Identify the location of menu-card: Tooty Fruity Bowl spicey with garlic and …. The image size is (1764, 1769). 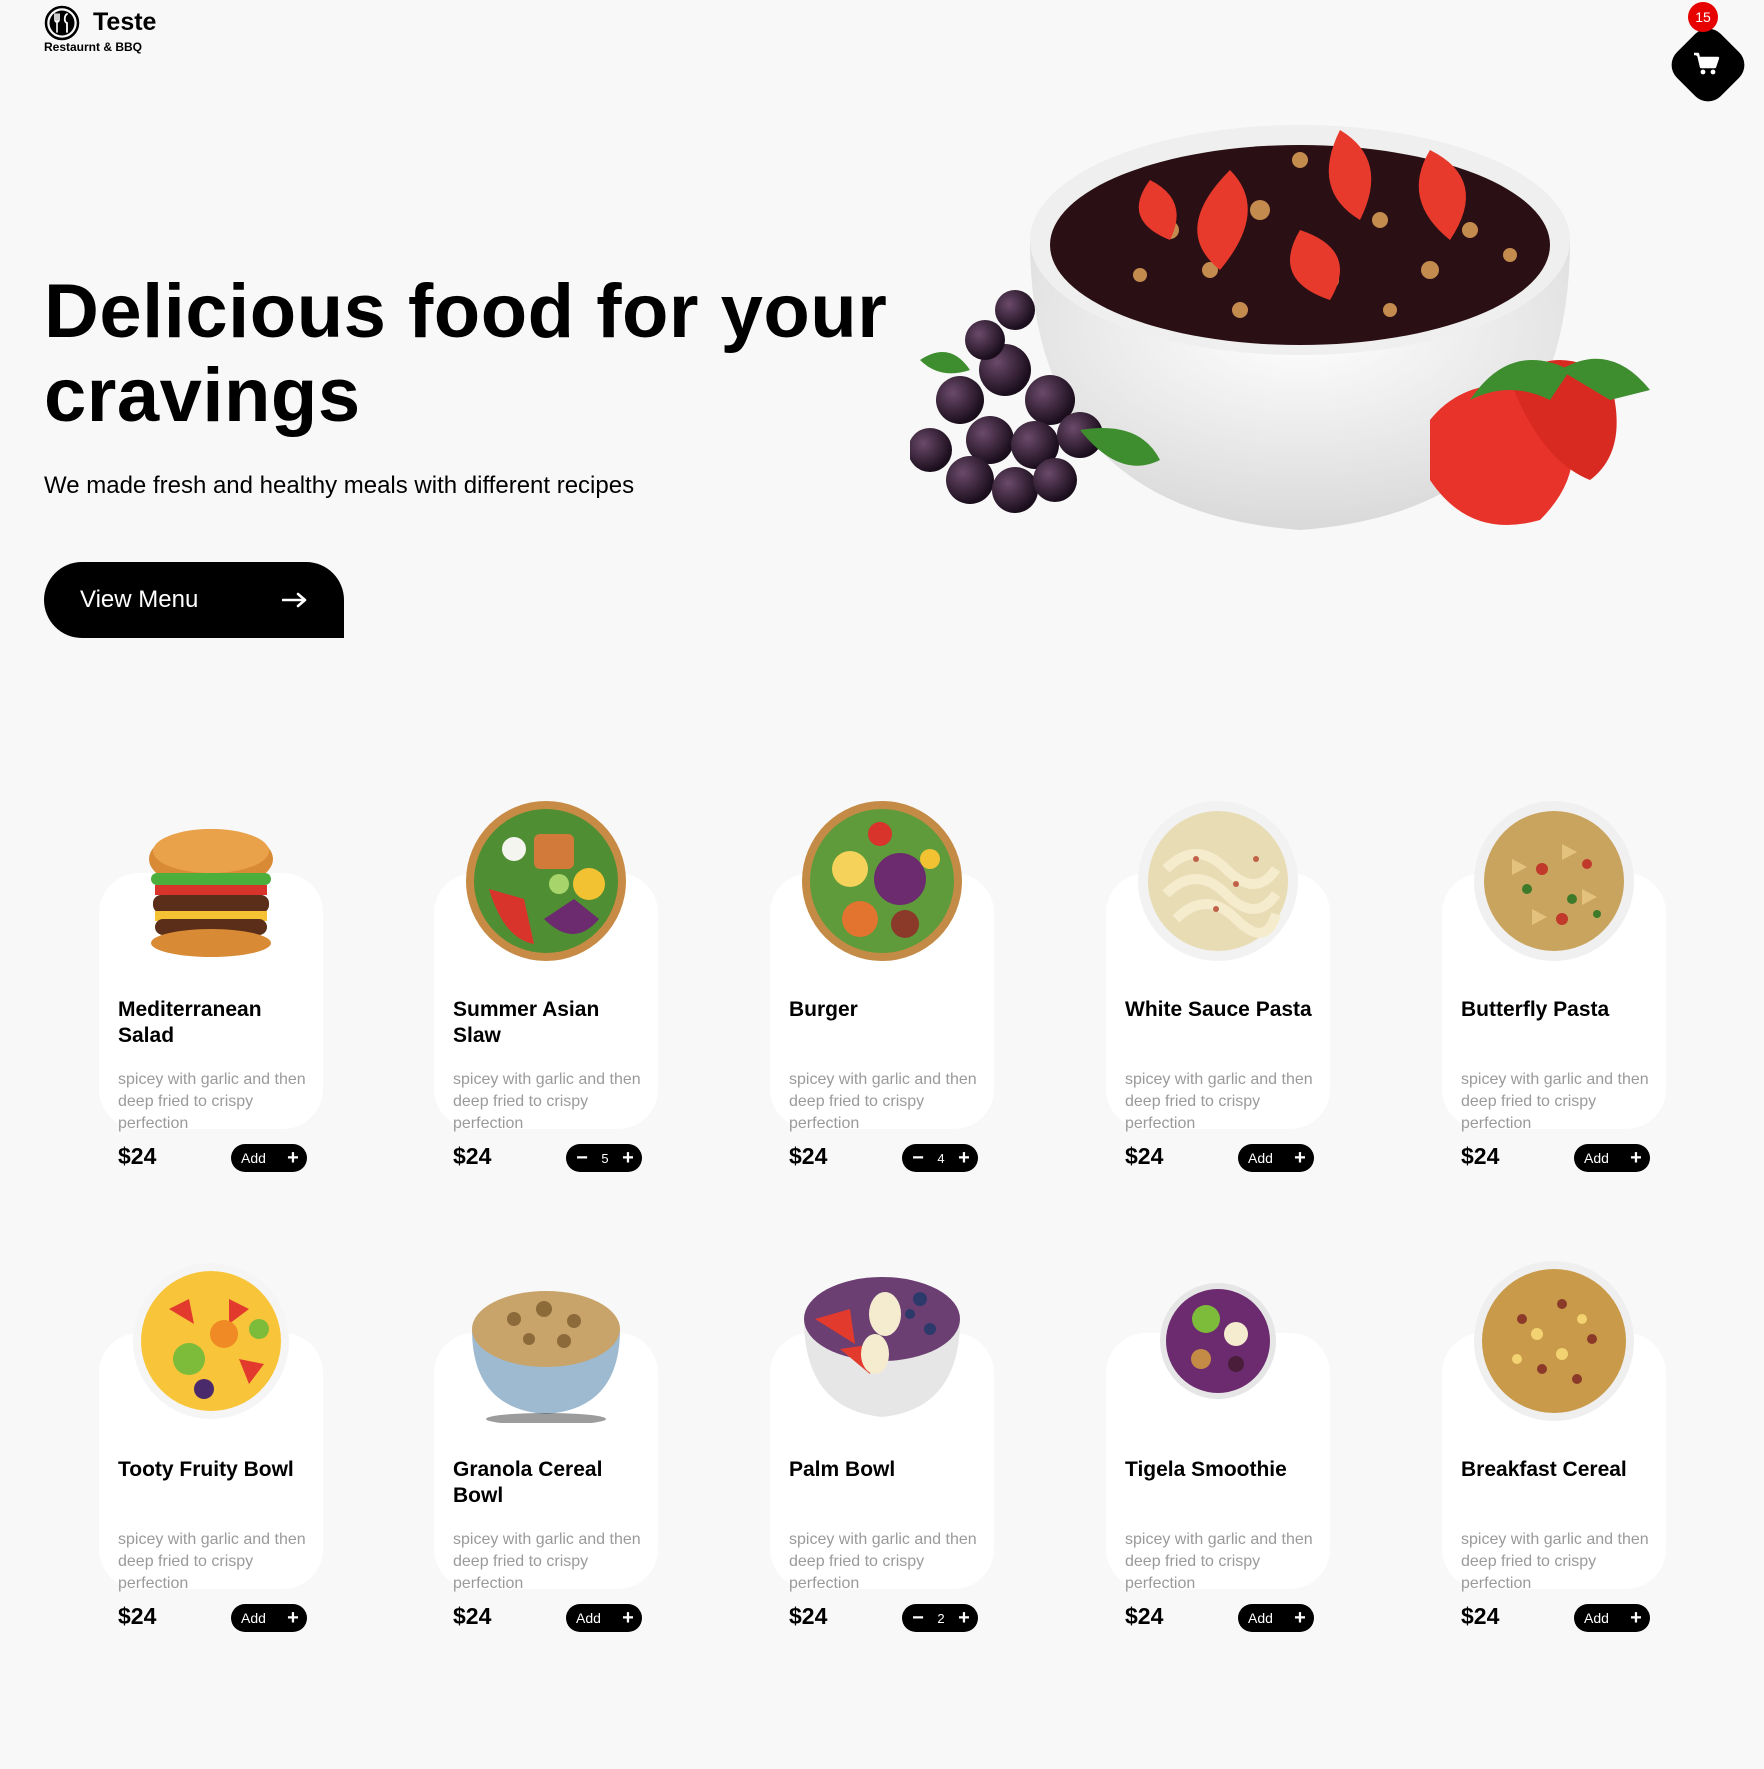
(211, 1445).